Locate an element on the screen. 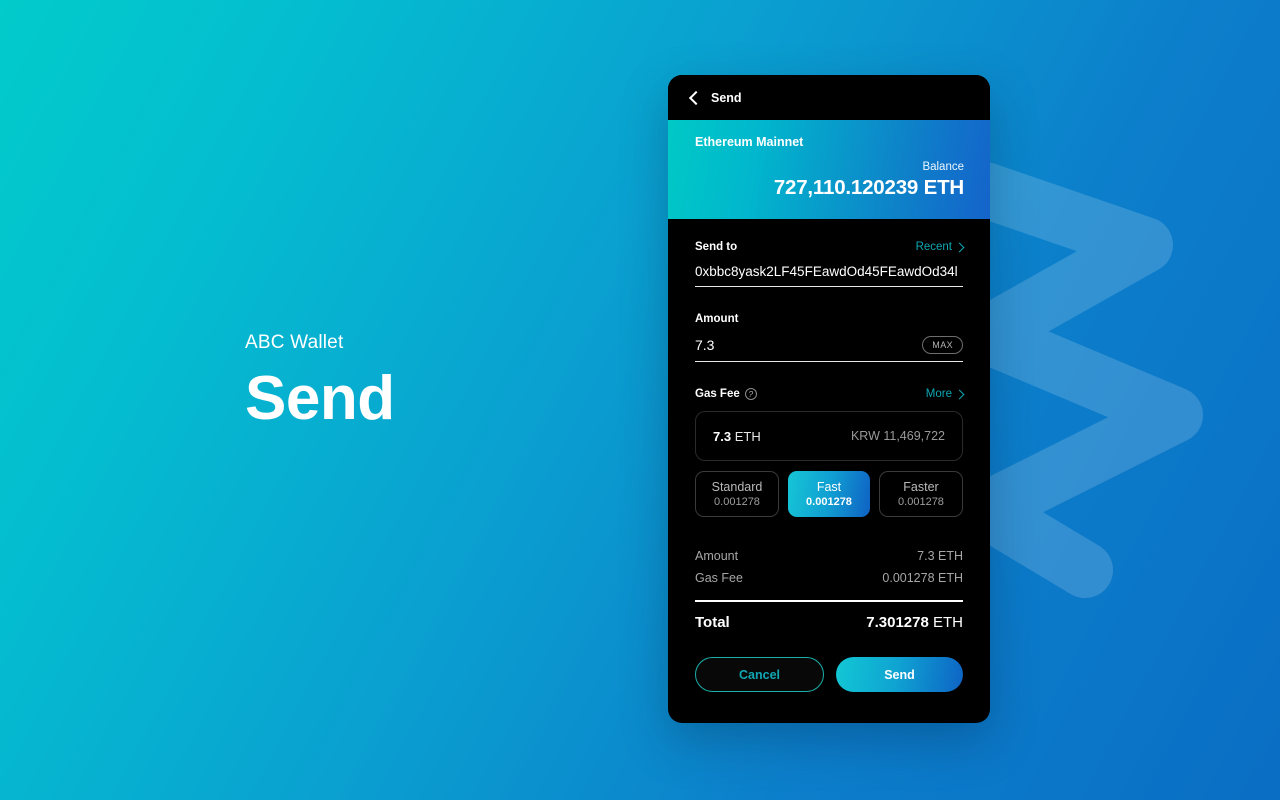 The width and height of the screenshot is (1280, 800). gas-option-name: Fast is located at coordinates (829, 487).